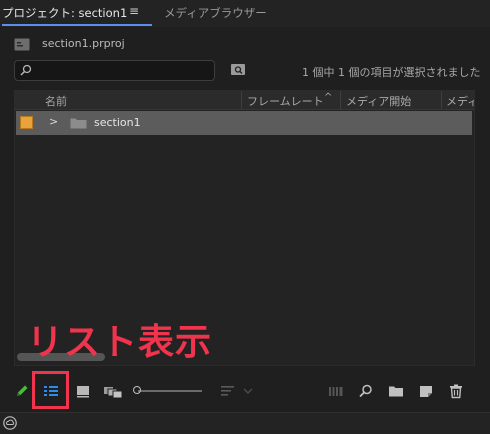 Image resolution: width=490 pixels, height=434 pixels. Describe the element at coordinates (328, 97) in the screenshot. I see `sort-indicator-icon: ^` at that location.